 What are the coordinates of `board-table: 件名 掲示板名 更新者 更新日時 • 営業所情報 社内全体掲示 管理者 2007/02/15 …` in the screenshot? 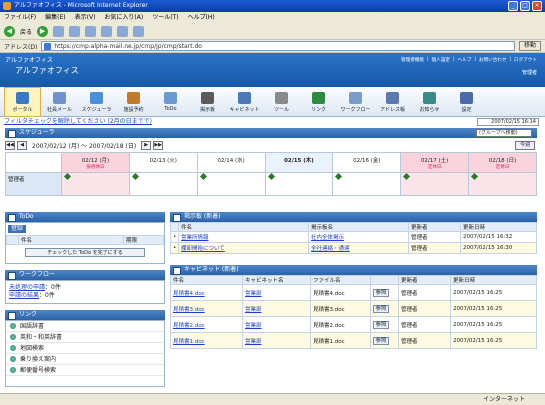 It's located at (353, 238).